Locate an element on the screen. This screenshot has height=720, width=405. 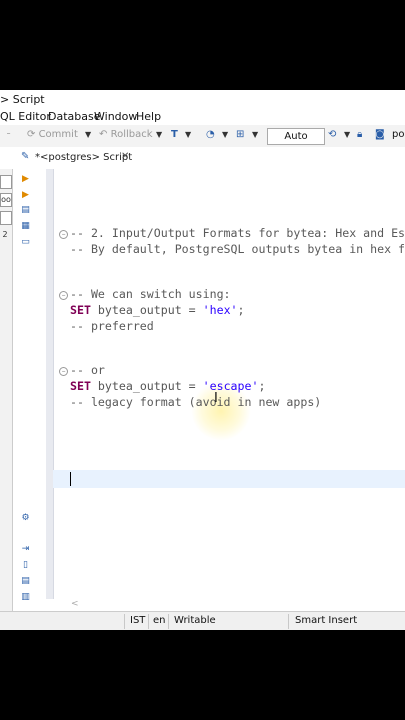
script-icon: ✎ is located at coordinates (25, 156).